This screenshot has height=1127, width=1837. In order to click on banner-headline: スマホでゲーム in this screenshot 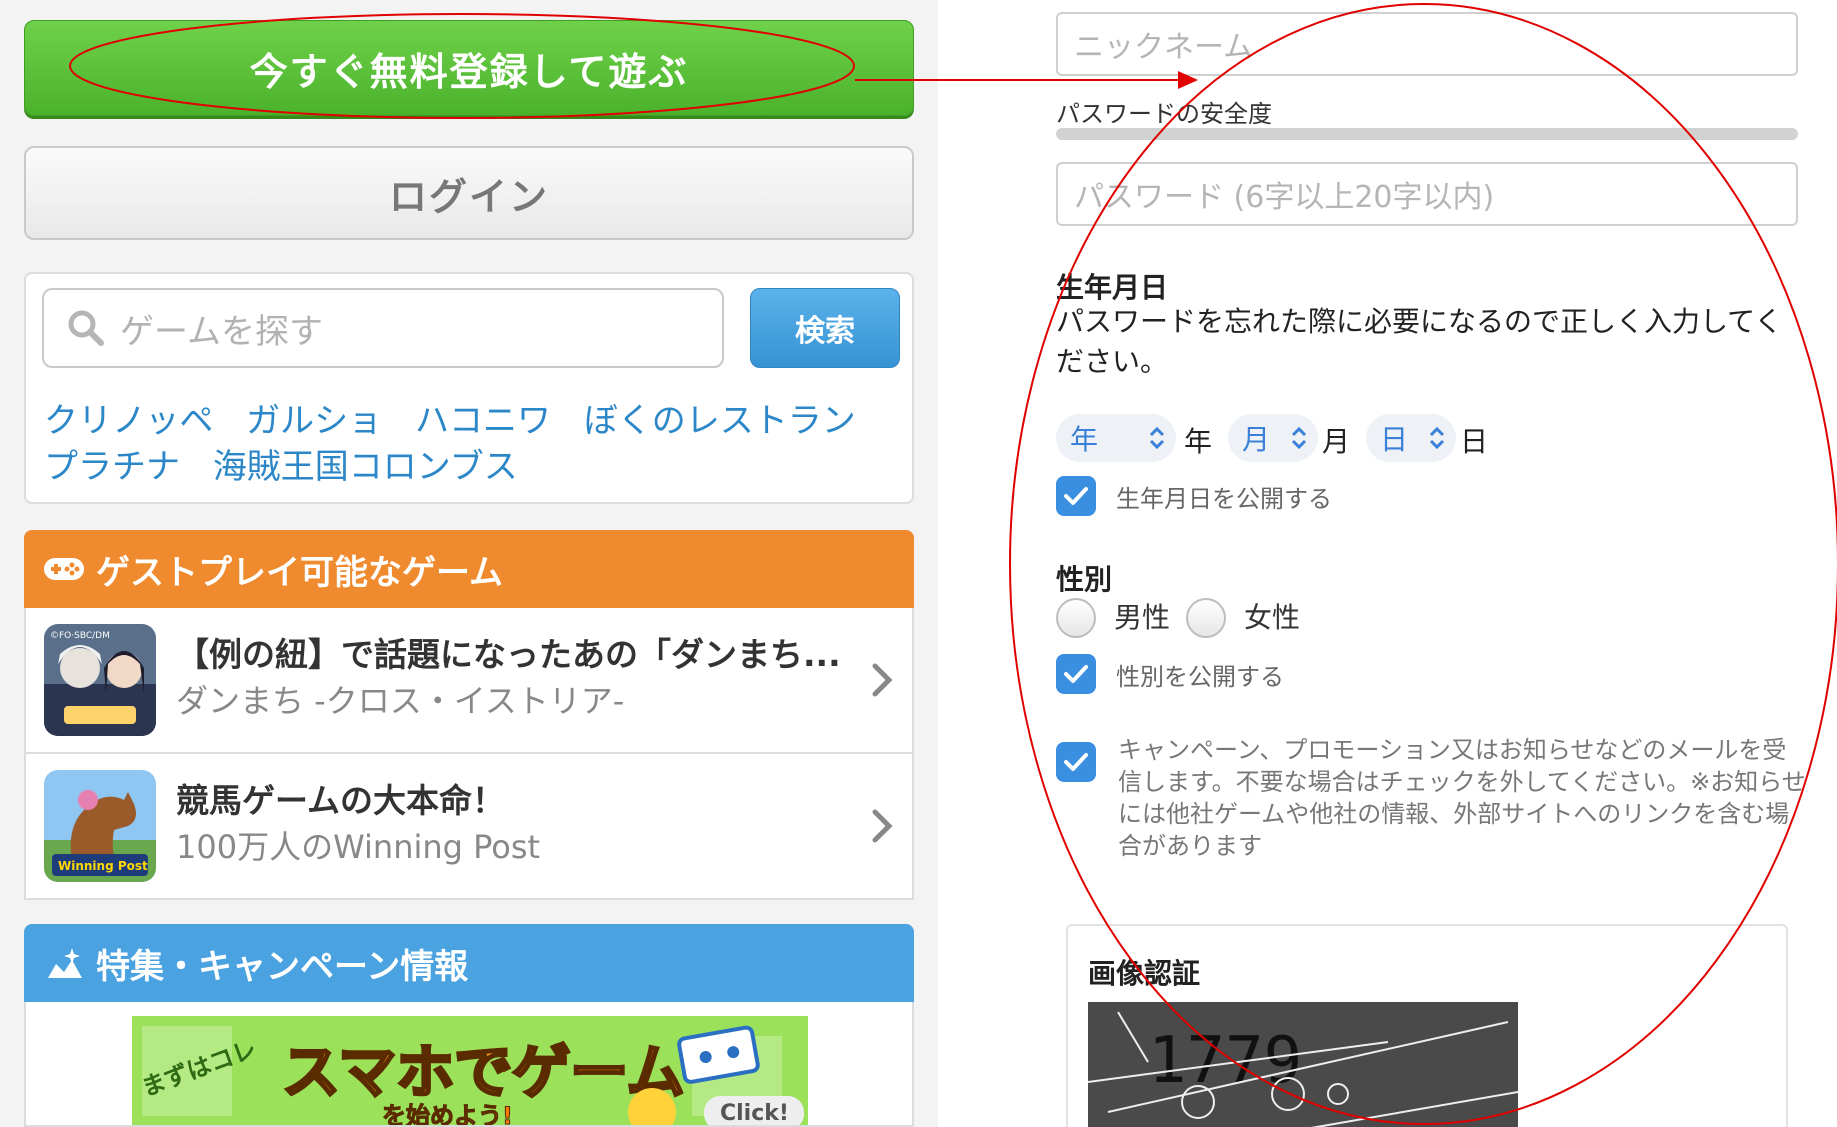, I will do `click(483, 1072)`.